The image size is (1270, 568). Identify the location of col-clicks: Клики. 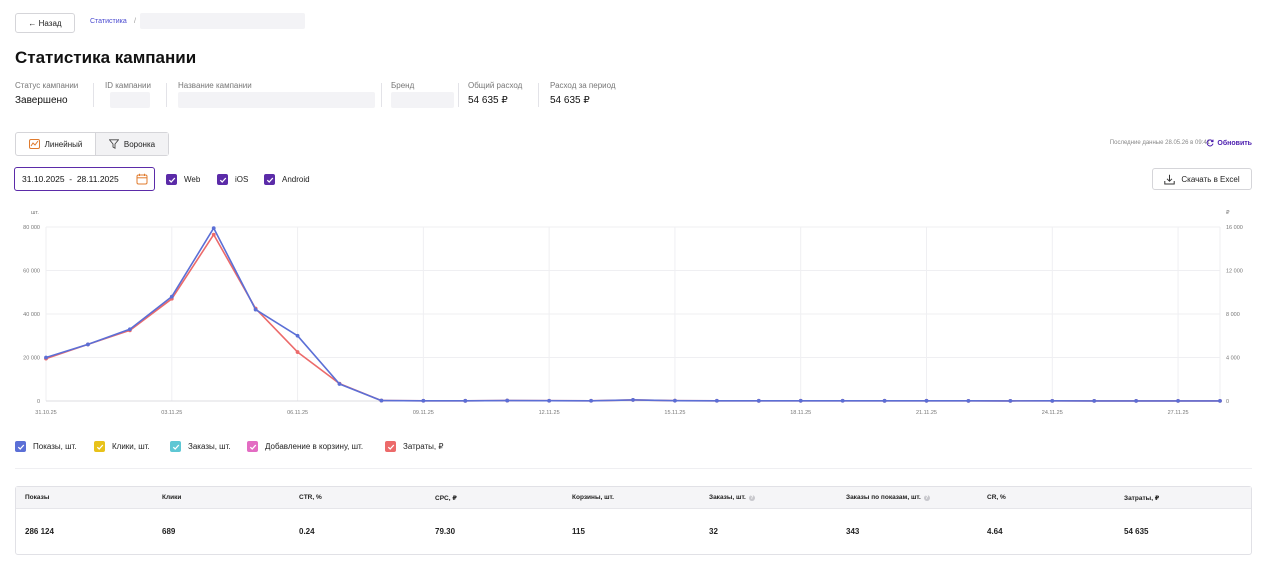
(172, 497).